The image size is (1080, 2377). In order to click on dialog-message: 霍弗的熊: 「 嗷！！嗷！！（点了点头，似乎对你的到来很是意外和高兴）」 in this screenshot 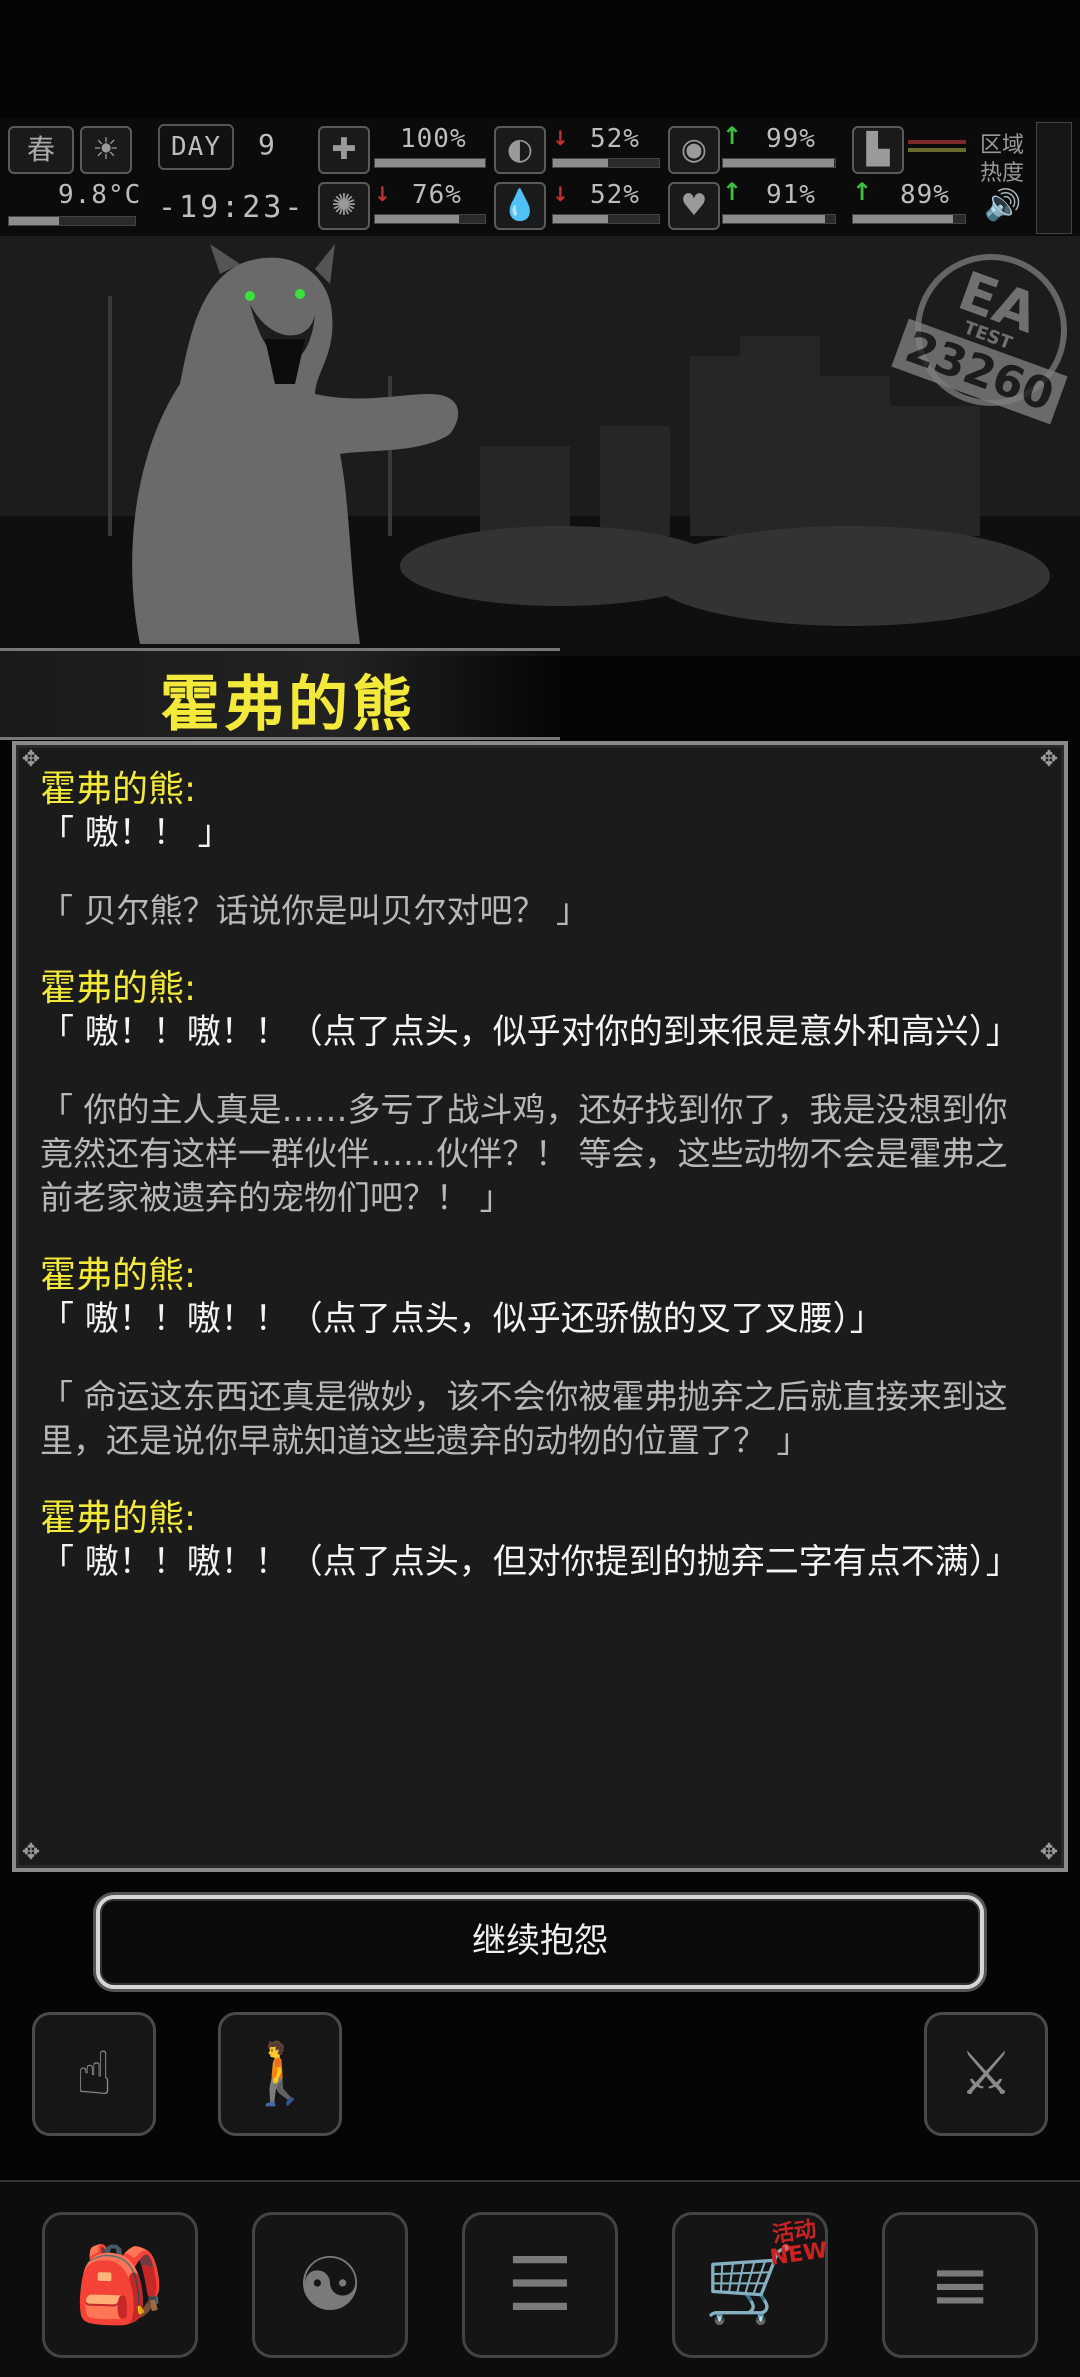, I will do `click(540, 1010)`.